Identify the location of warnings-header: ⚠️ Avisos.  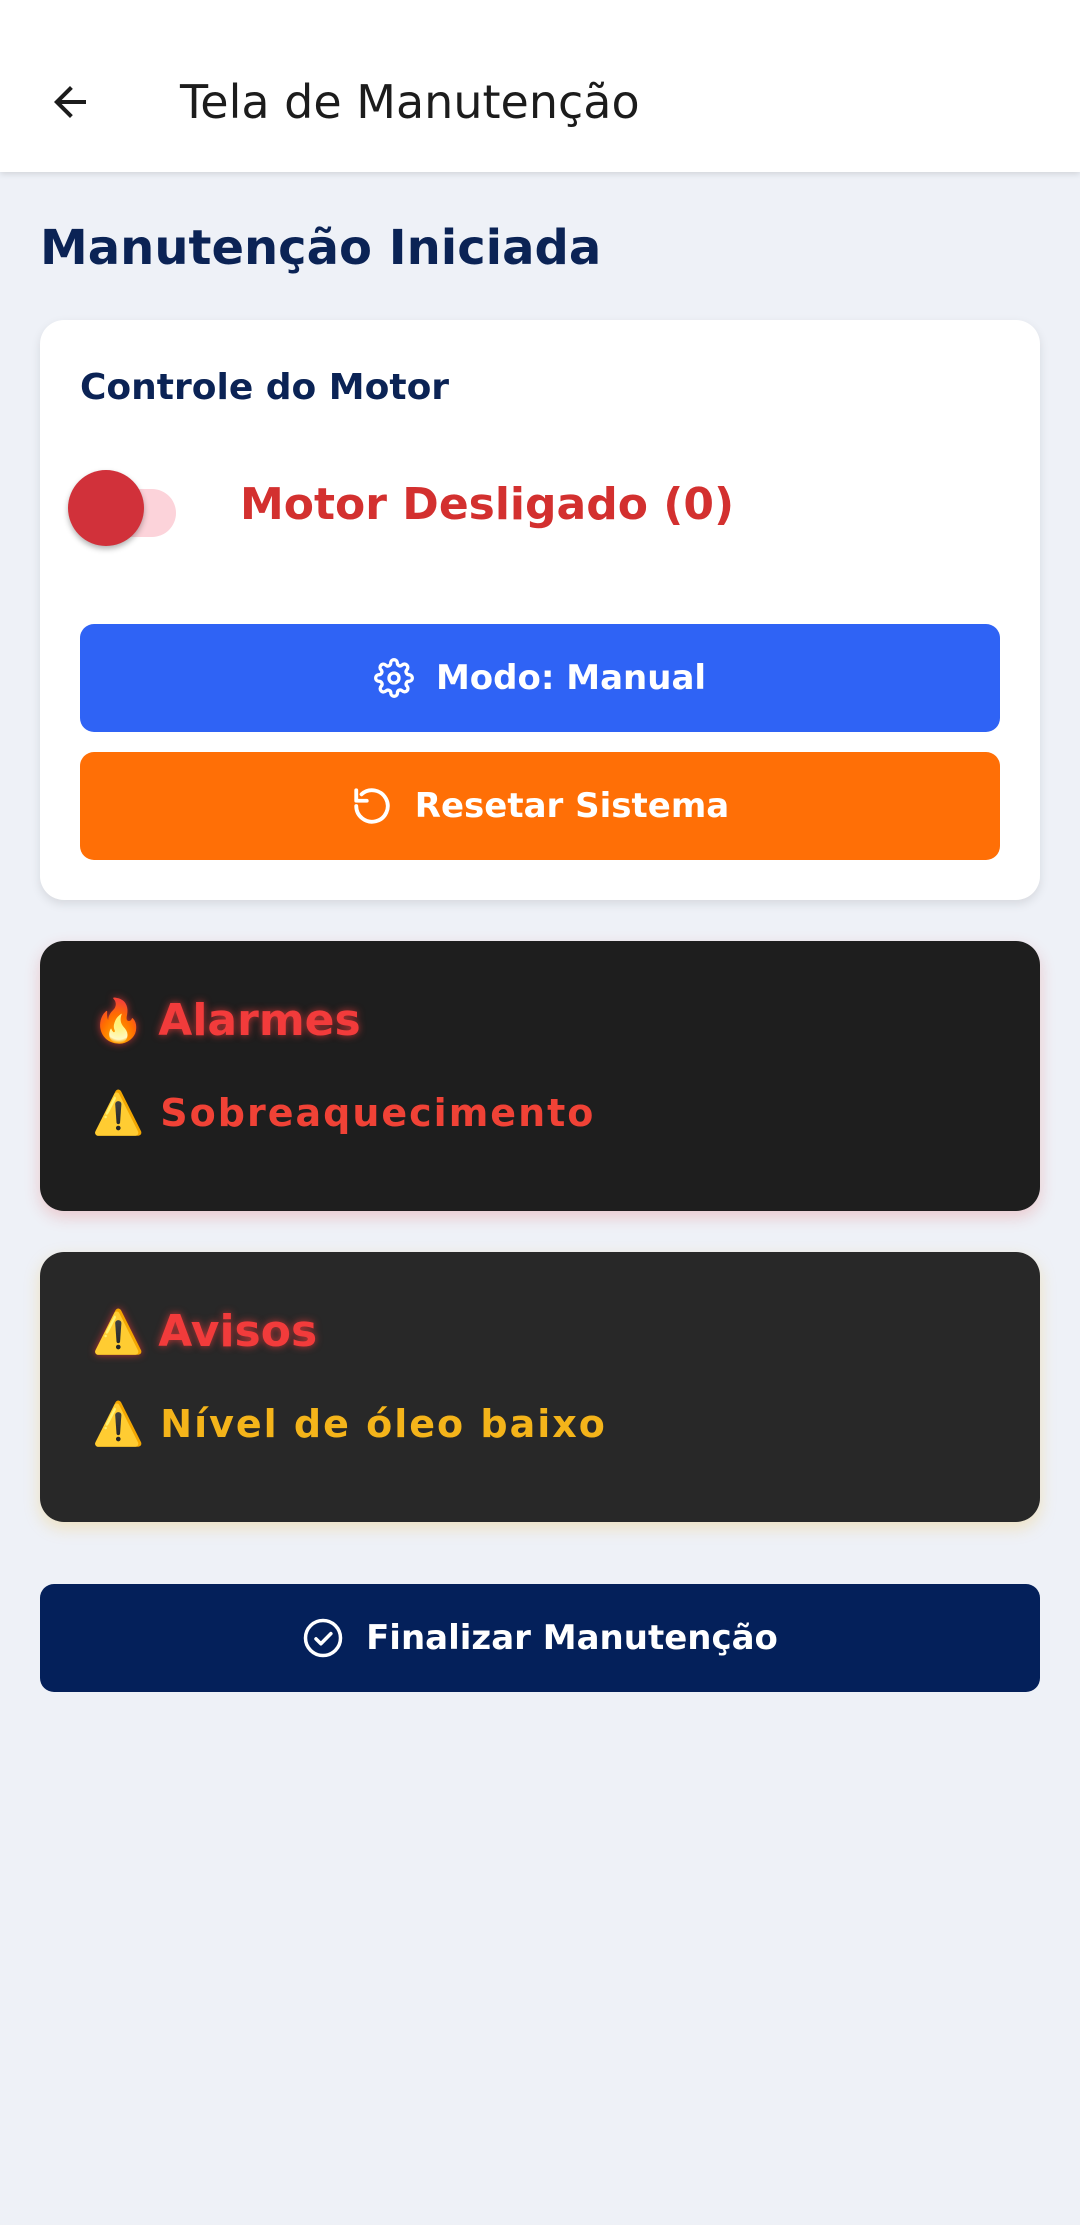
(204, 1332).